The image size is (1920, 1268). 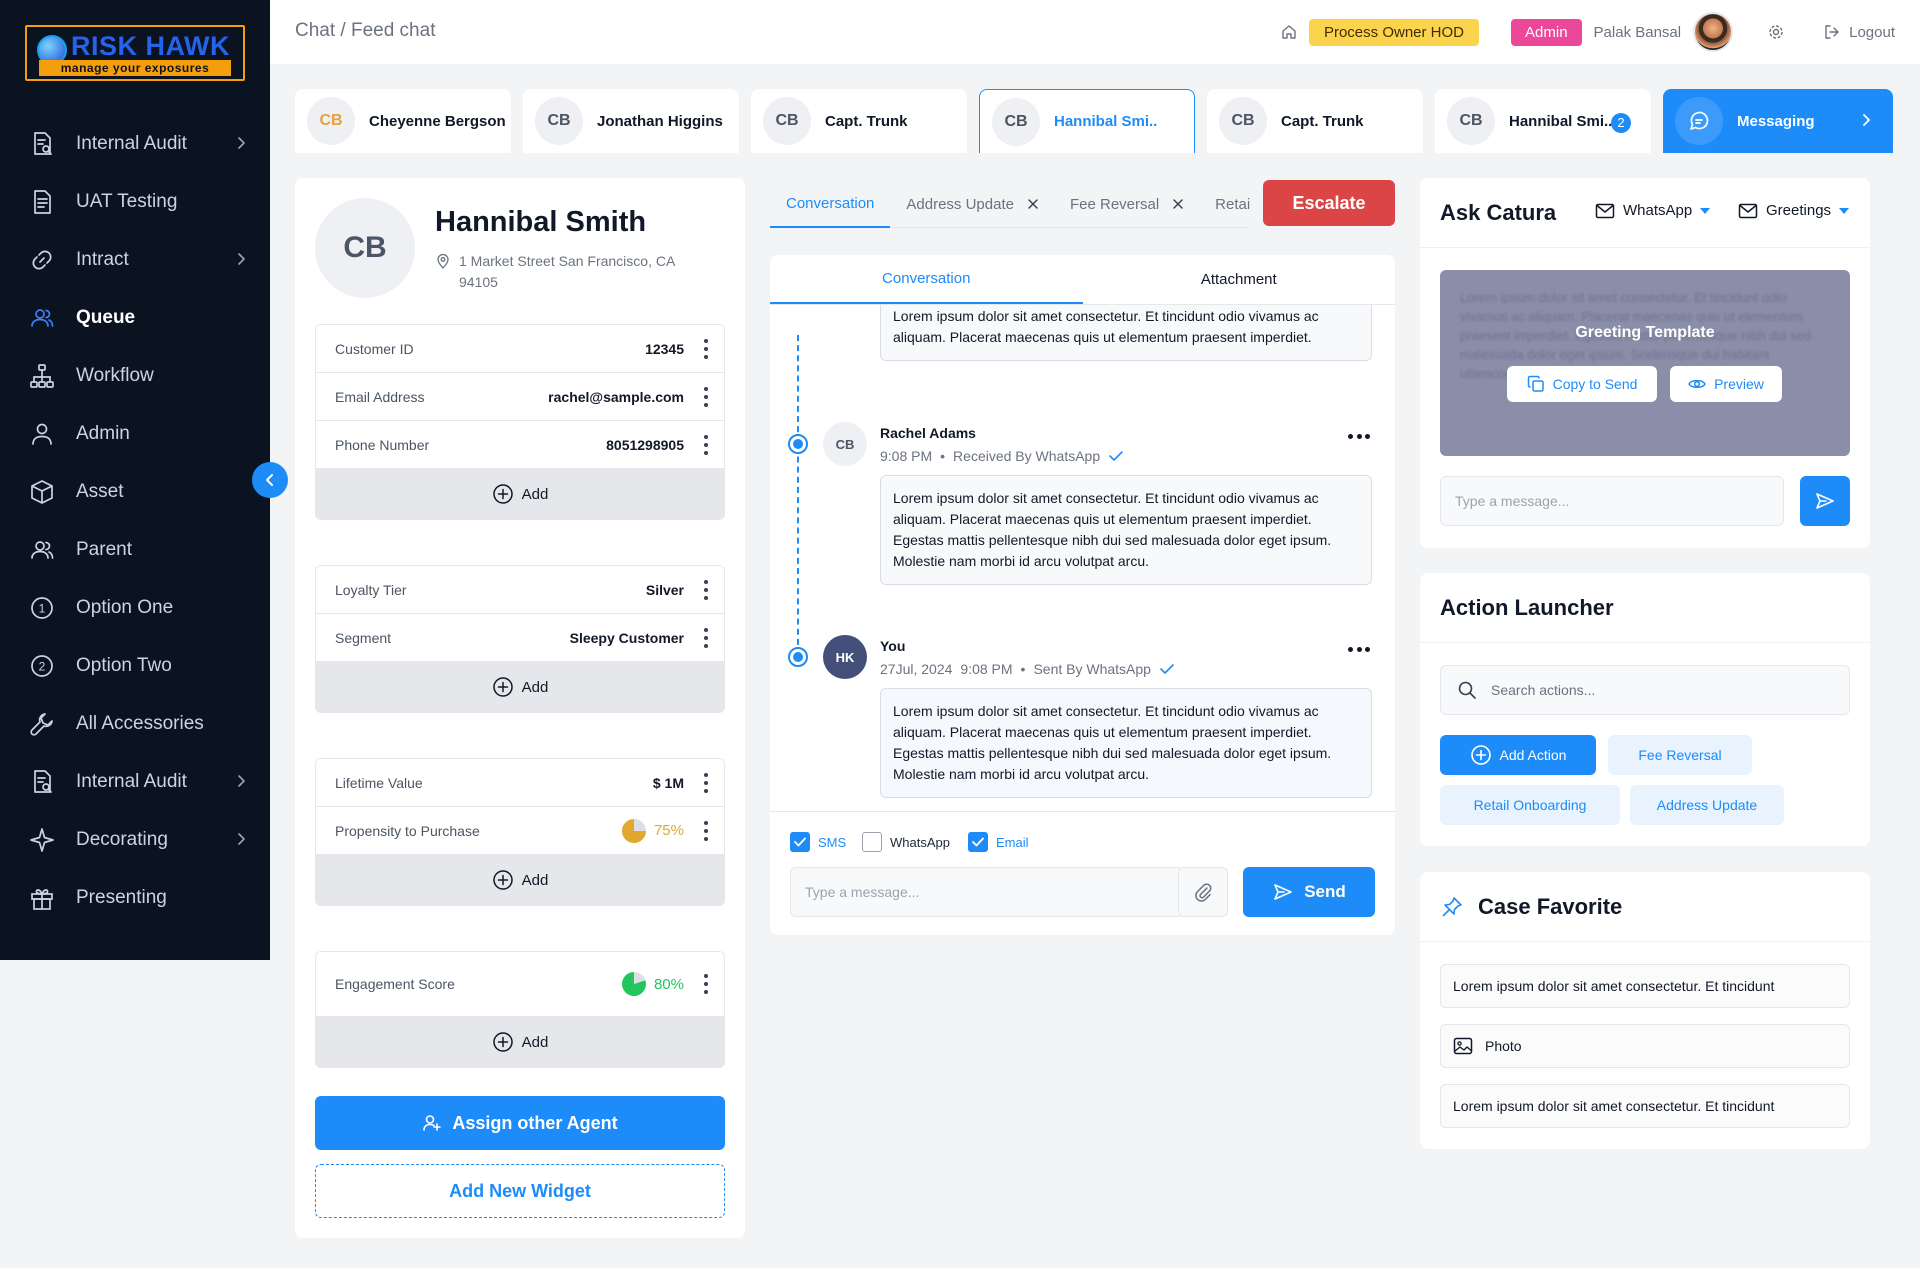 I want to click on sidebar-item-label: Internal Audit, so click(x=131, y=781).